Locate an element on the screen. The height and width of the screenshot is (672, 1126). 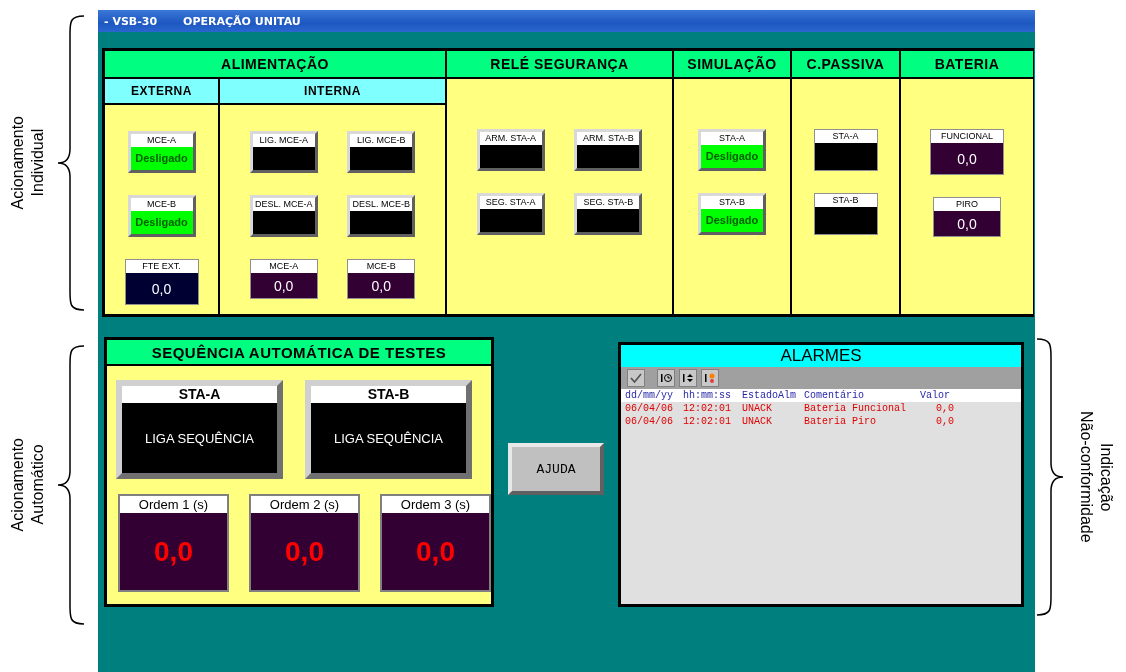
status-button: ARM. STA-B is located at coordinates (608, 150).